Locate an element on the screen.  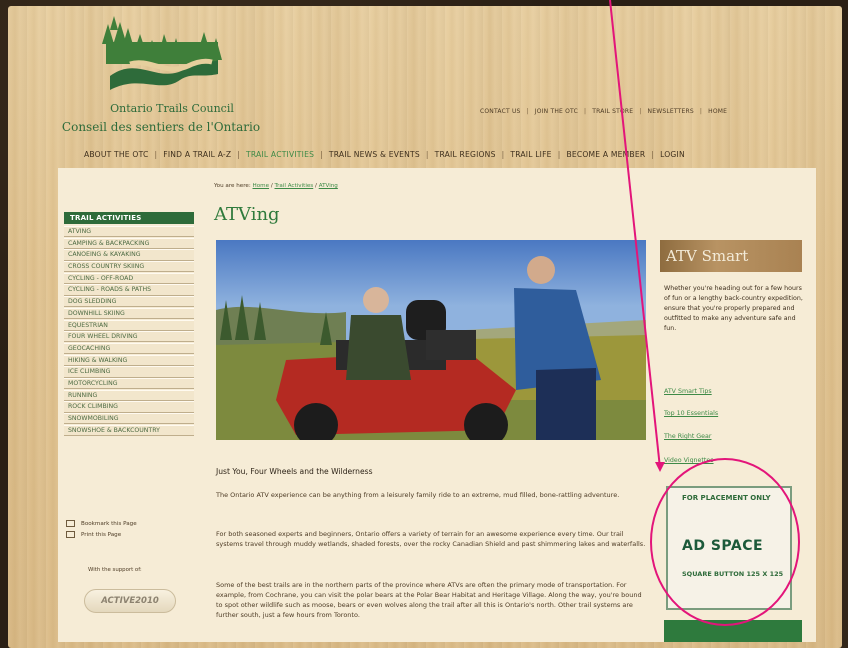
nav-trail-regions: TRAIL REGIONS is located at coordinates (465, 154).